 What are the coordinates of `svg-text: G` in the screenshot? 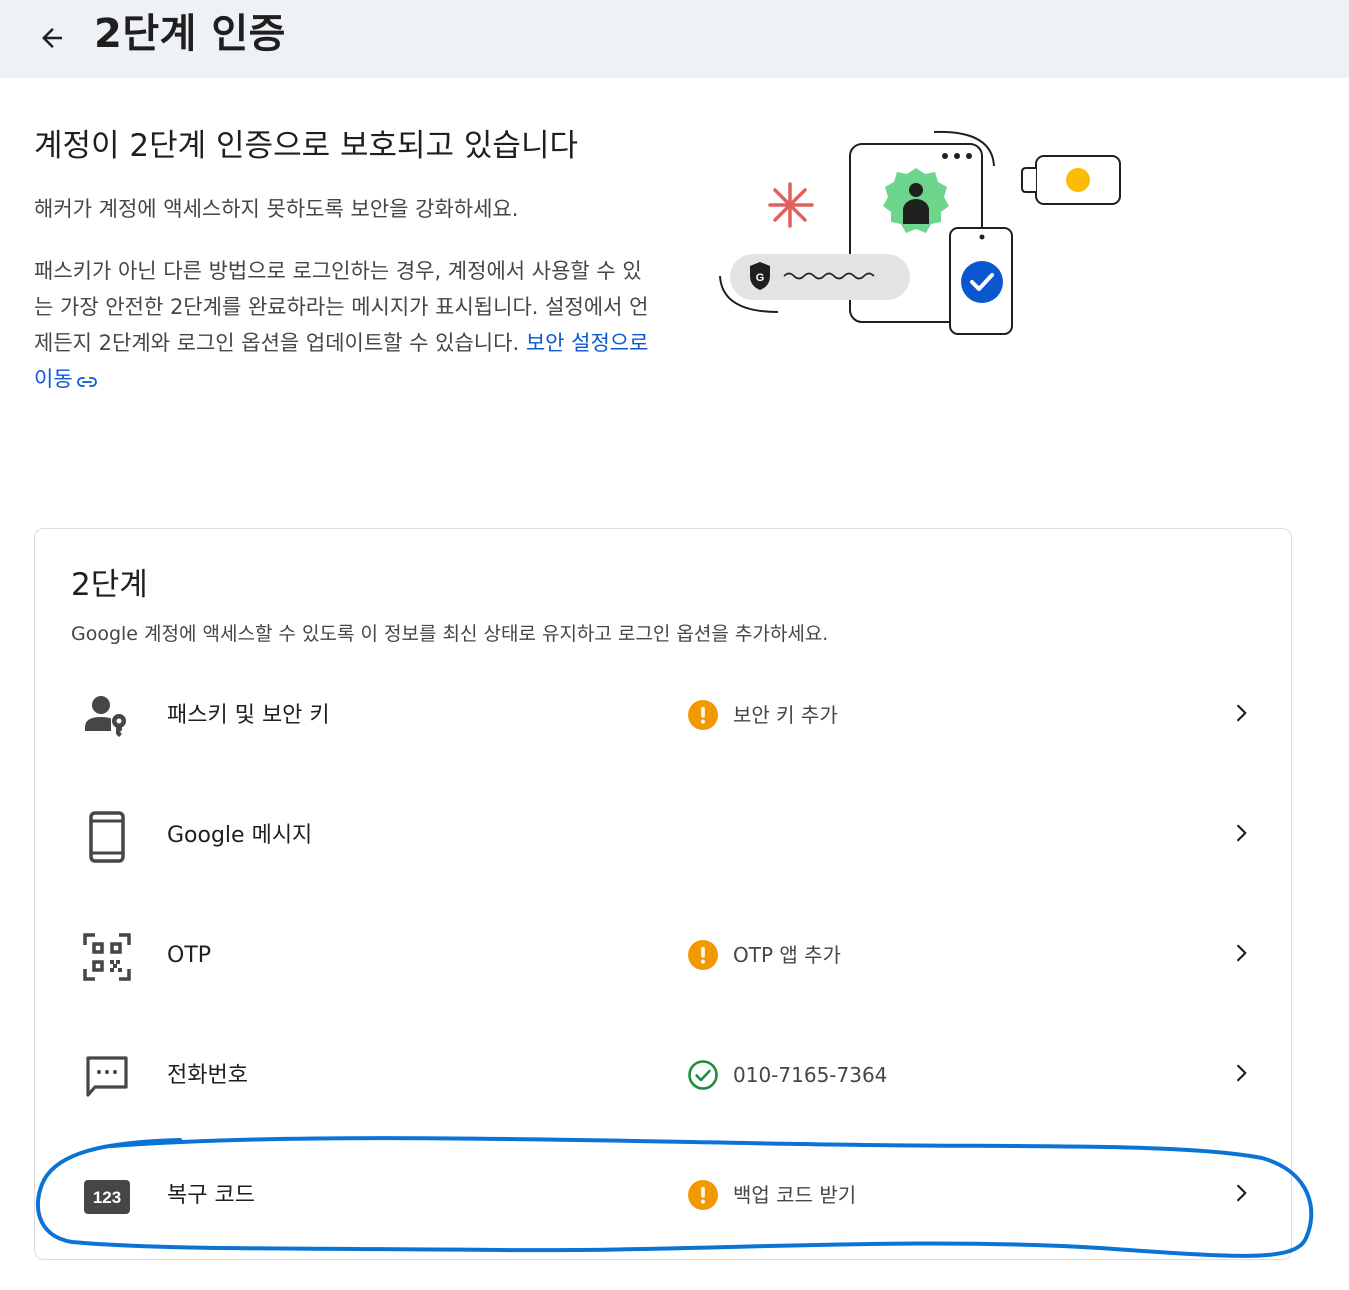 It's located at (760, 278).